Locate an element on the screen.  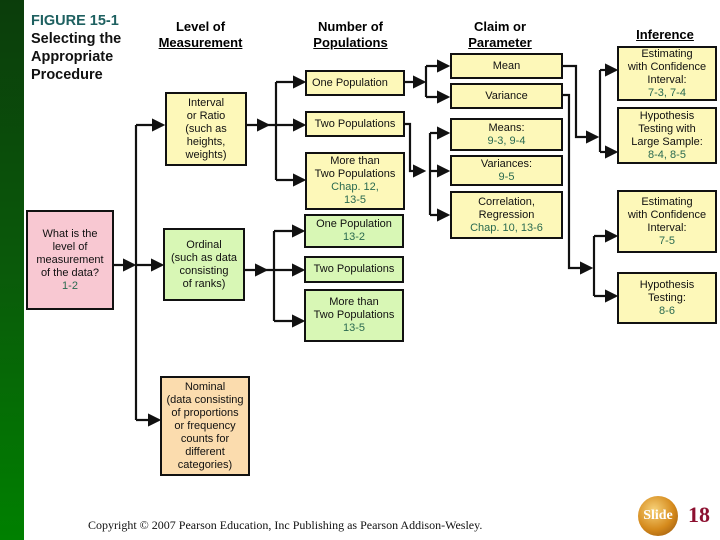
node-ordinal-one-population: One Population 13-2 is located at coordinates (354, 231).